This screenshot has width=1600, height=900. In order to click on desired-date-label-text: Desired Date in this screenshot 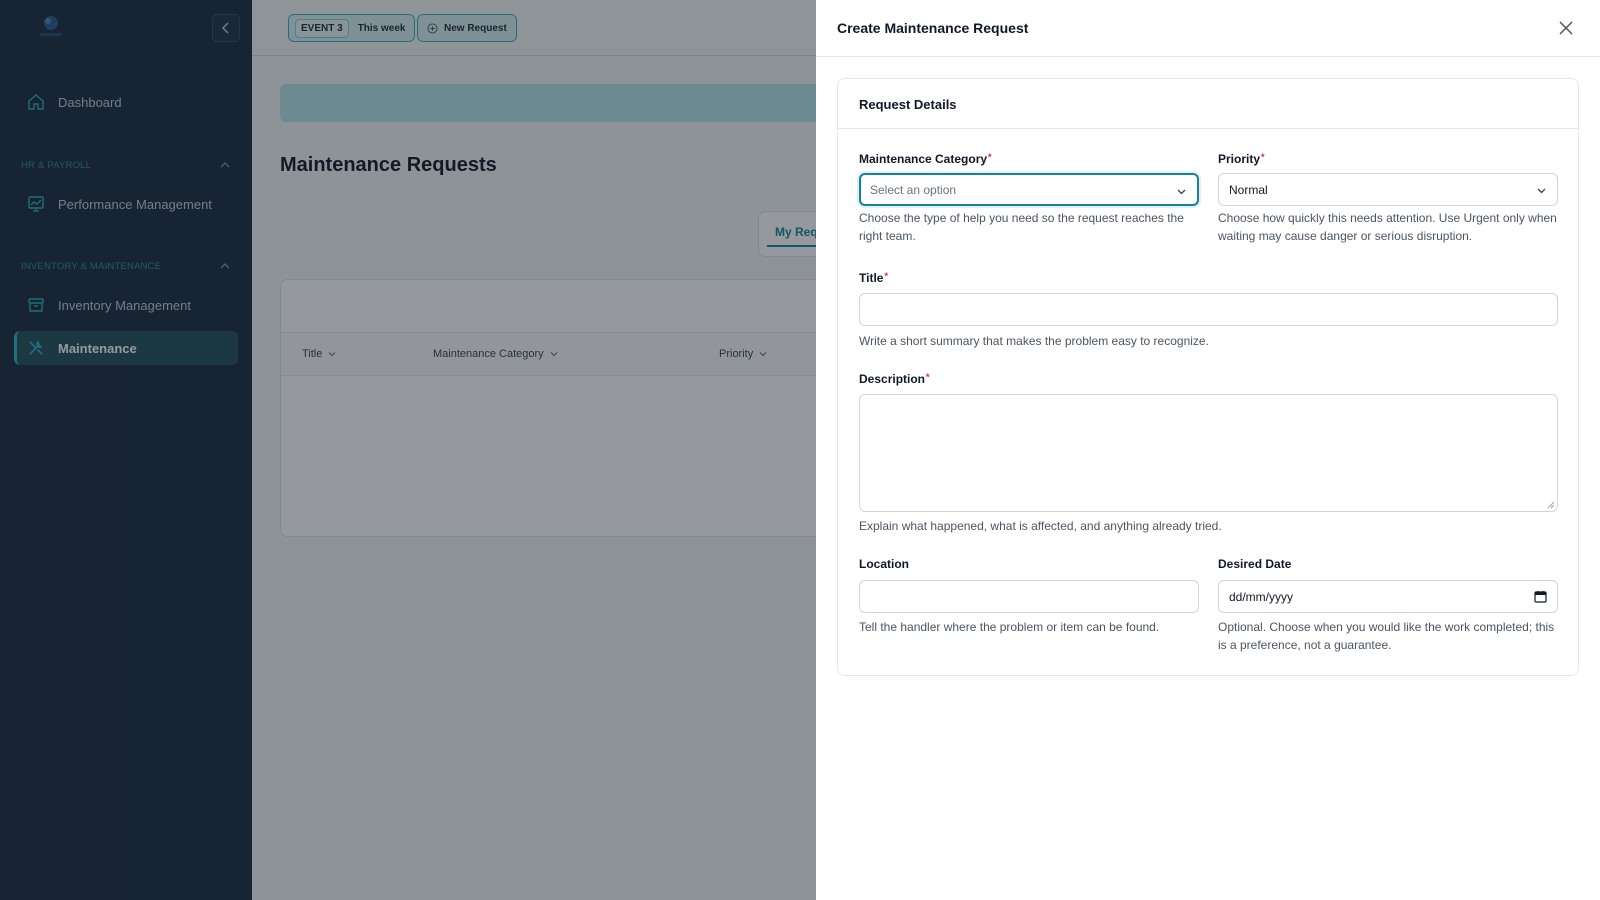, I will do `click(1255, 564)`.